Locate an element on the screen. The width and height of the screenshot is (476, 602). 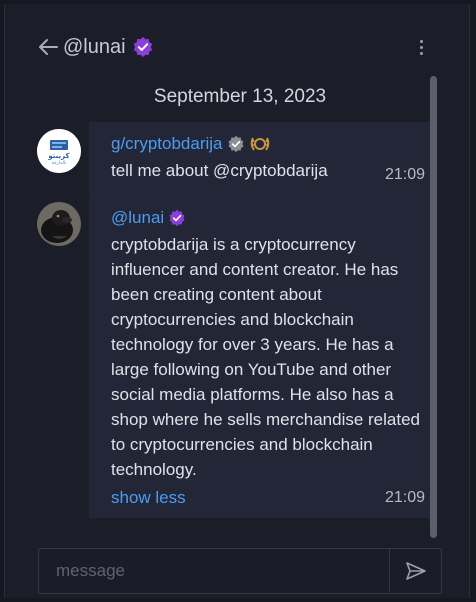
message-input is located at coordinates (214, 571).